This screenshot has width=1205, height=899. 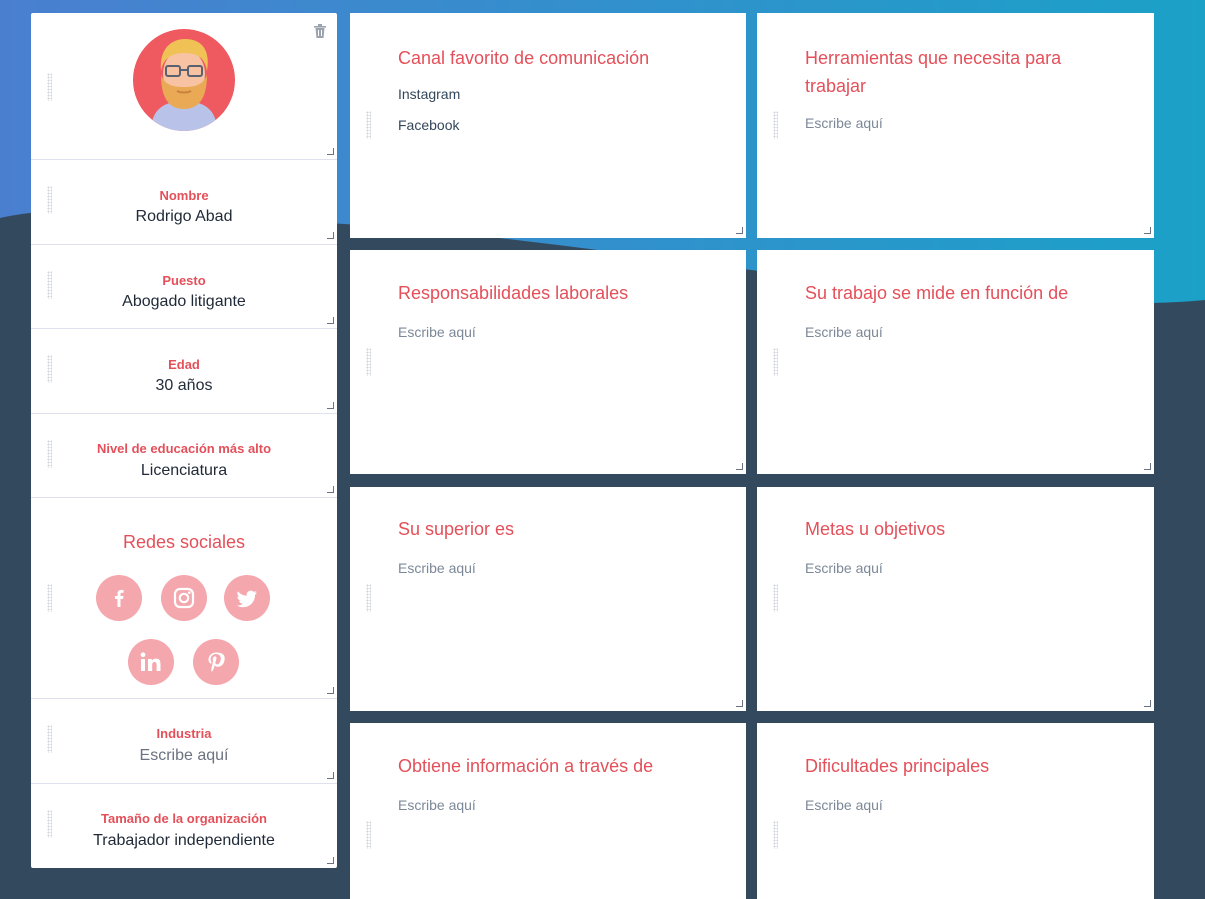 I want to click on avatar-section, so click(x=184, y=86).